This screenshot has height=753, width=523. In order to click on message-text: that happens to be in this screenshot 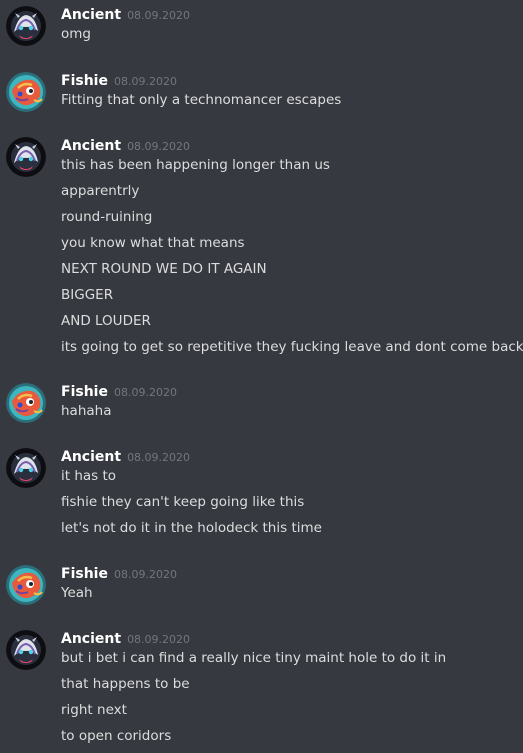, I will do `click(125, 684)`.